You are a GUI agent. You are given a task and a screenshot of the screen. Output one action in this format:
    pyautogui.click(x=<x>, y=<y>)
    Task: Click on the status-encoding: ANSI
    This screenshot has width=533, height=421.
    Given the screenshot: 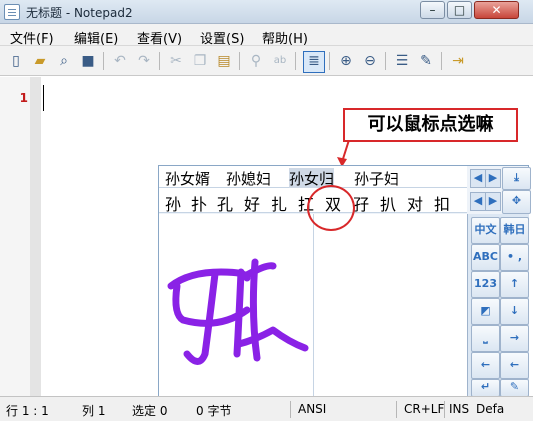 What is the action you would take?
    pyautogui.click(x=312, y=409)
    